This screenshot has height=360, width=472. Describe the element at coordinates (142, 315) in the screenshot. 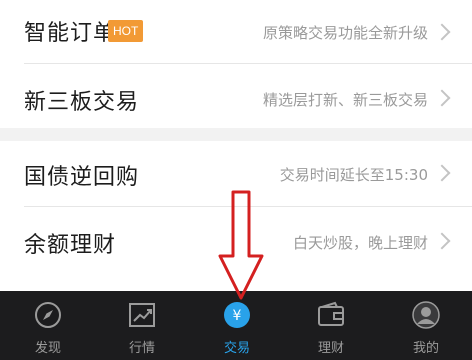

I see `chart-icon` at that location.